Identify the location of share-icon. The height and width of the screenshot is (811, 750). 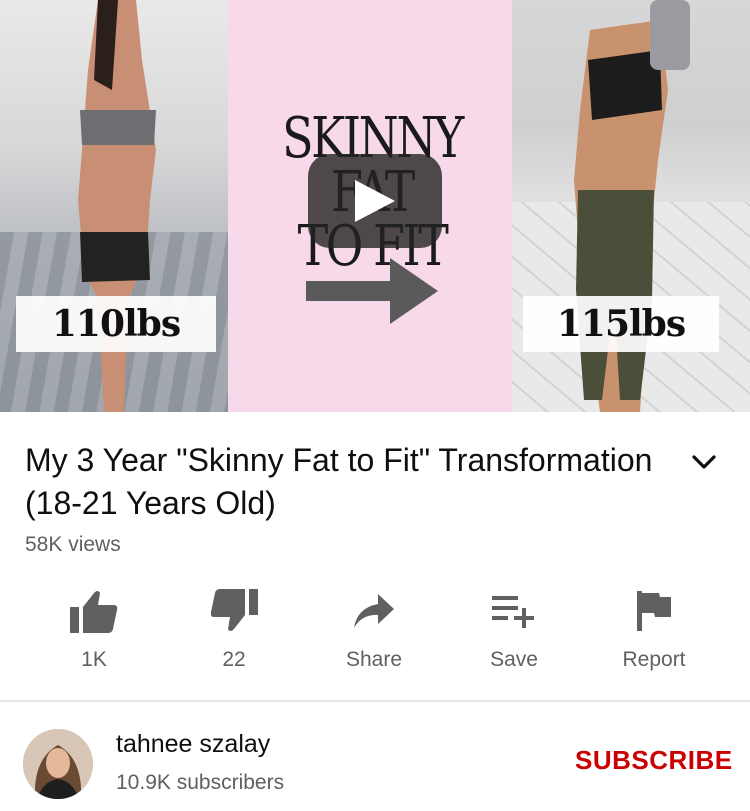
(374, 611).